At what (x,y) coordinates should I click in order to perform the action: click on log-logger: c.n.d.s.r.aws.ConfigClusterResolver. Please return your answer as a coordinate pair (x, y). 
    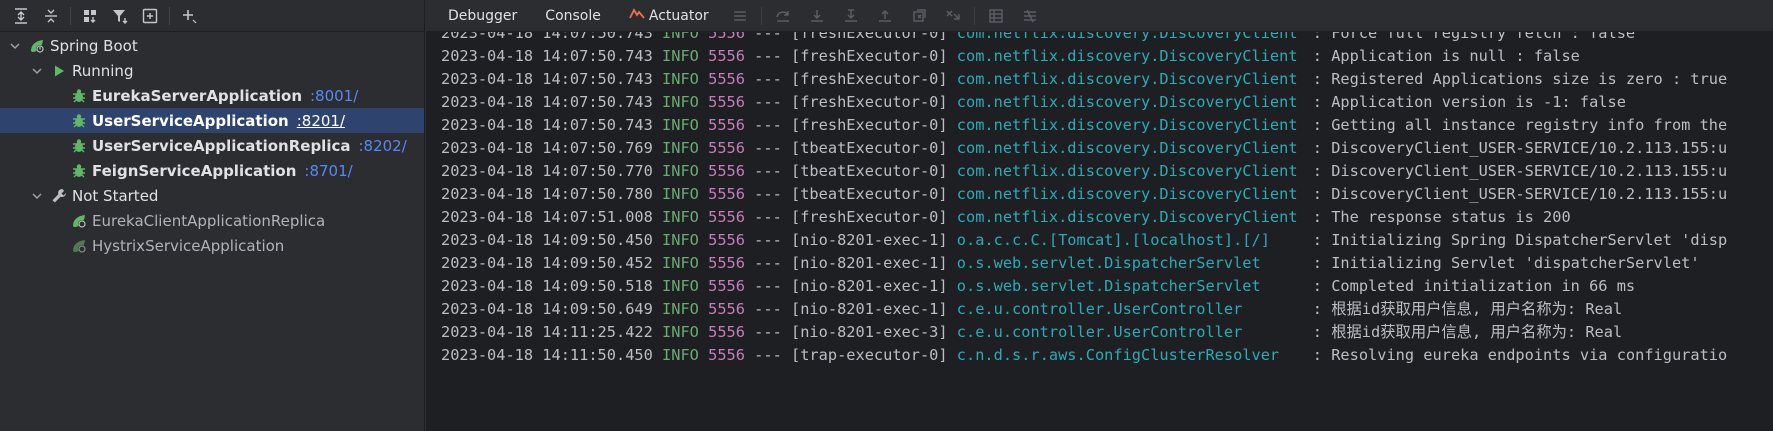
    Looking at the image, I should click on (1131, 355).